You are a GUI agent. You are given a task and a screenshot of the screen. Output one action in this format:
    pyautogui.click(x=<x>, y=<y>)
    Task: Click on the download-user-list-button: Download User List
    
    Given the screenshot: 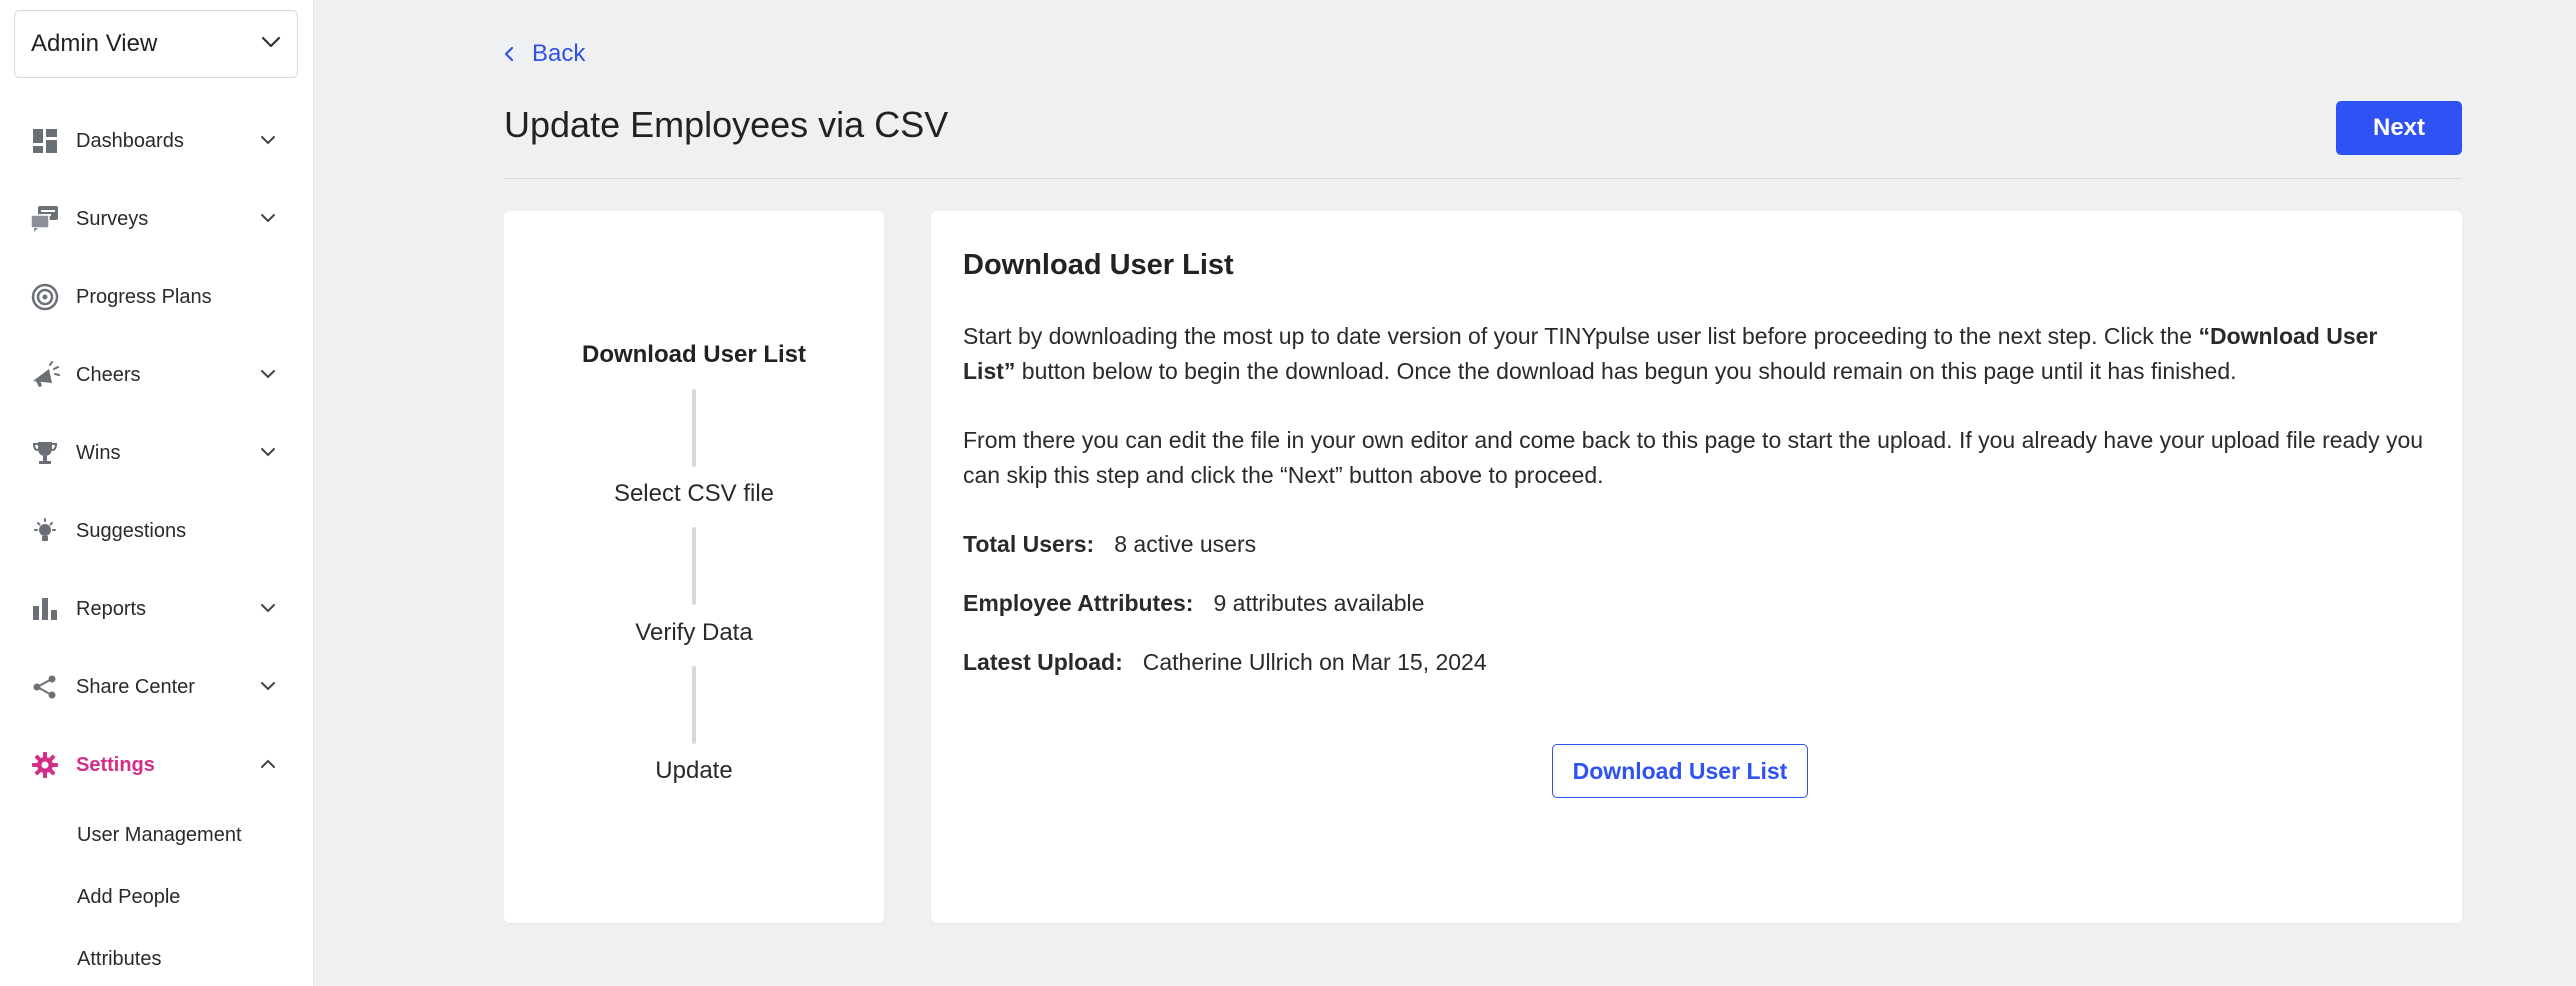 What is the action you would take?
    pyautogui.click(x=1680, y=771)
    